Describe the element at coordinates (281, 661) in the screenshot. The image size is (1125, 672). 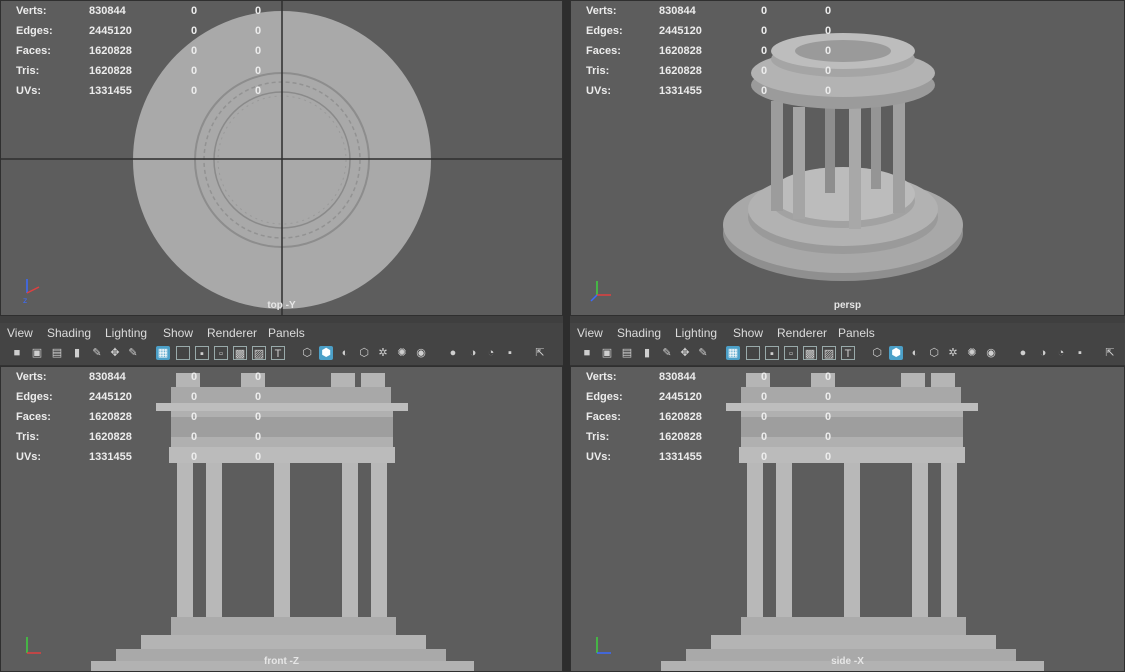
I see `camera-label: front -Z` at that location.